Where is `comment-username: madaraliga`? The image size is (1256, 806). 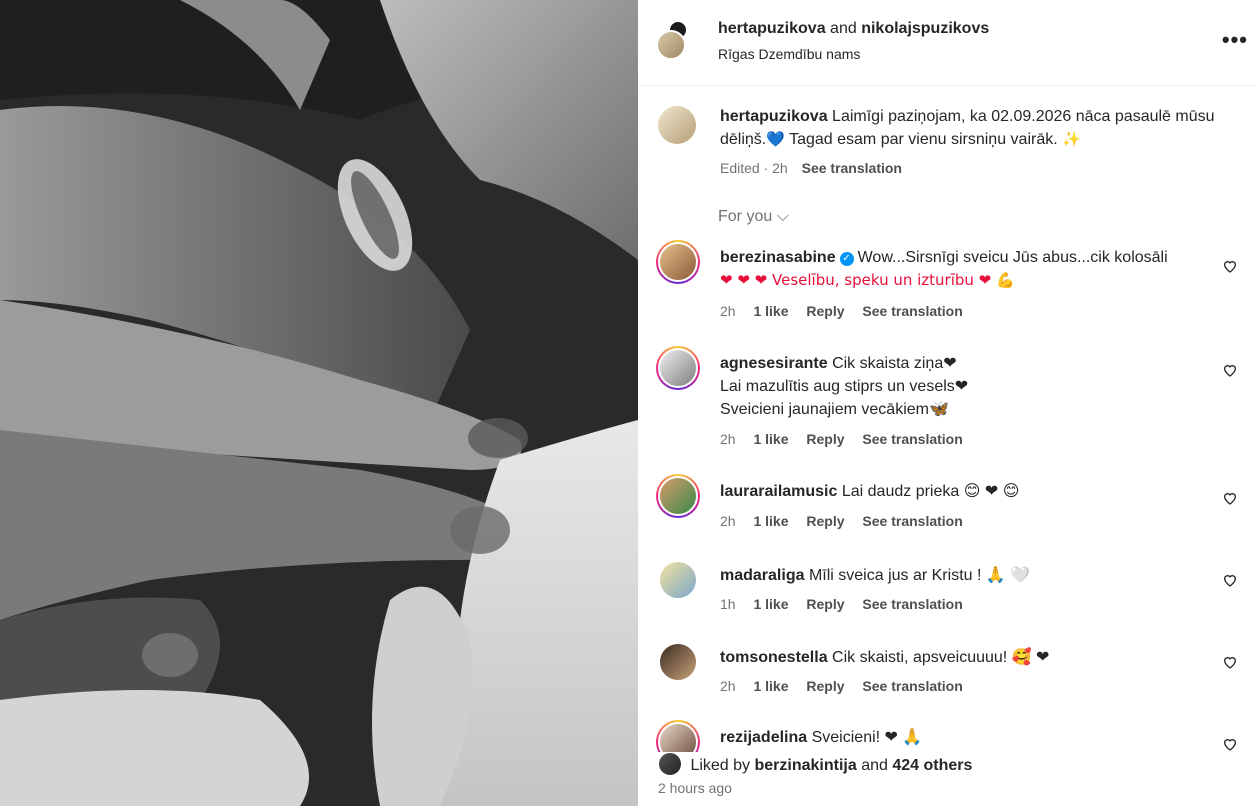
comment-username: madaraliga is located at coordinates (762, 575).